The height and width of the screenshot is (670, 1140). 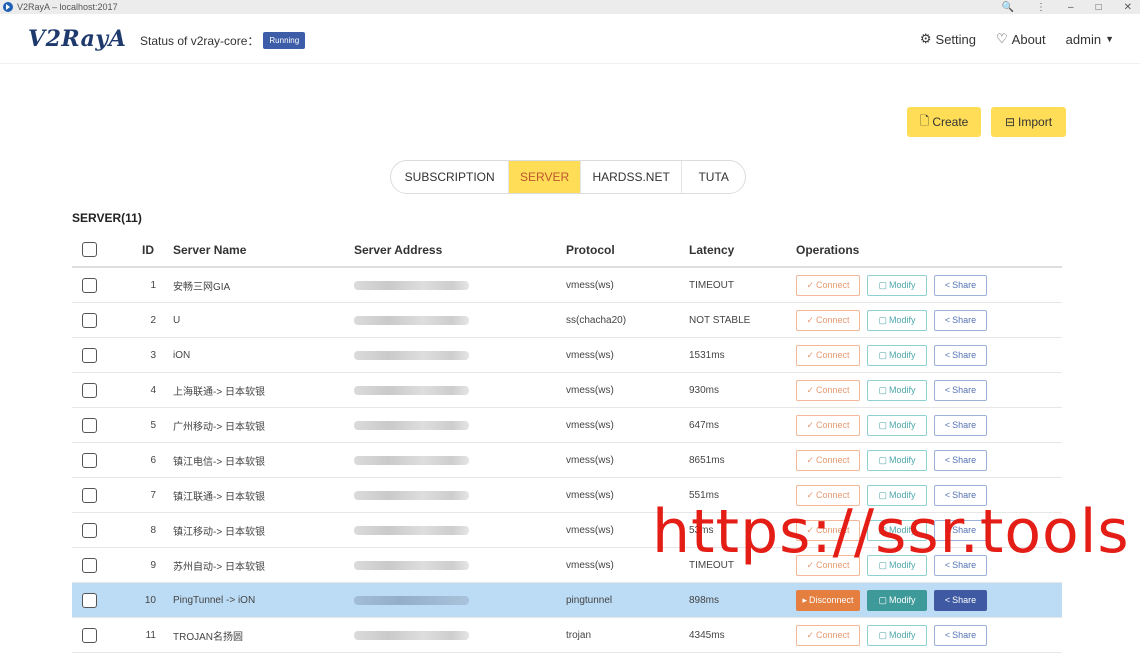 I want to click on tab-hardss-net: HARDSS.NET, so click(x=632, y=177).